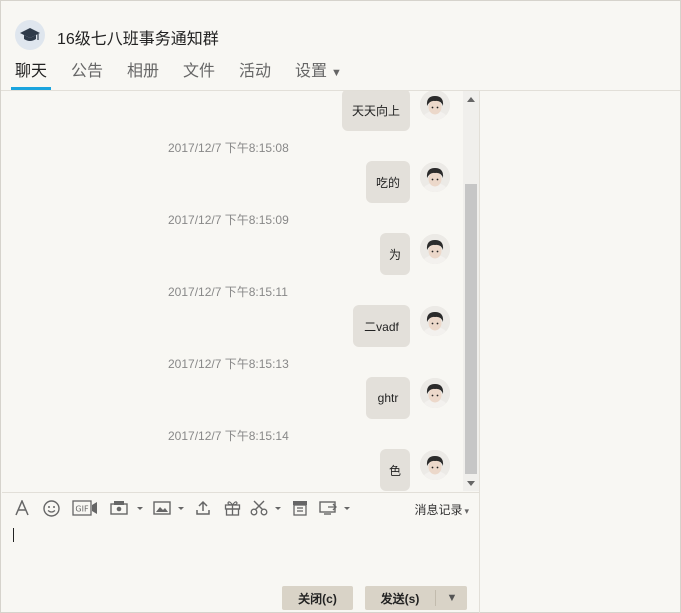 The width and height of the screenshot is (681, 613). What do you see at coordinates (51, 508) in the screenshot?
I see `emoji-icon` at bounding box center [51, 508].